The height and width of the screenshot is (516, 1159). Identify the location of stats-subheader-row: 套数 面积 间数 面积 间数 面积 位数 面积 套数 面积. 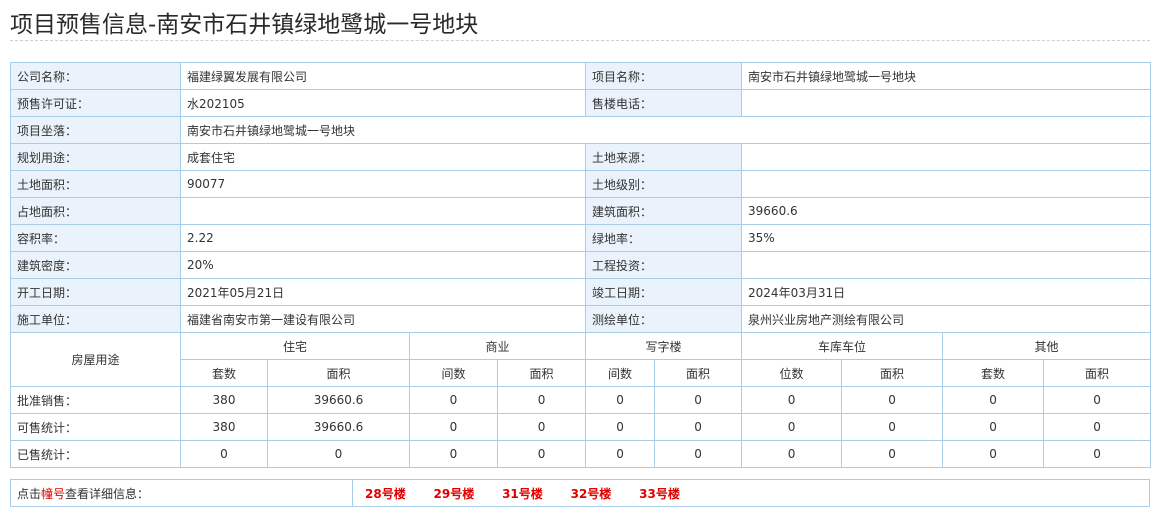
(581, 373).